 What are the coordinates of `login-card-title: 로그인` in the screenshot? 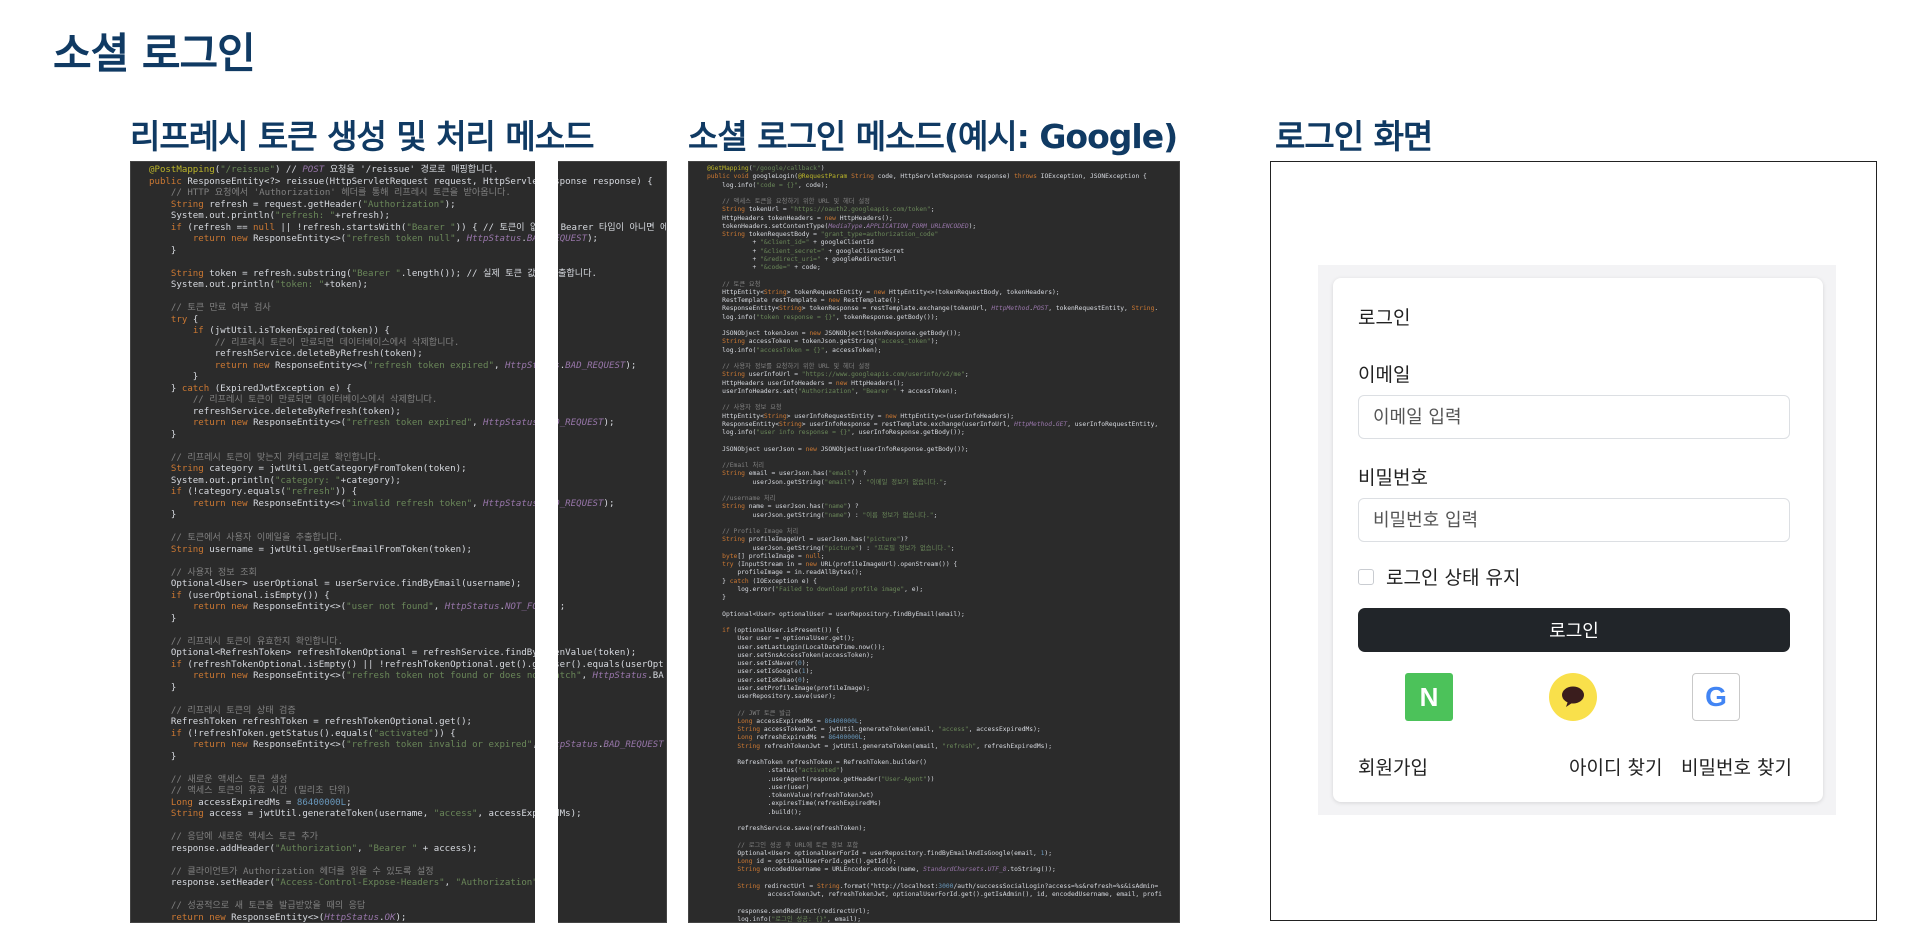 It's located at (1384, 318).